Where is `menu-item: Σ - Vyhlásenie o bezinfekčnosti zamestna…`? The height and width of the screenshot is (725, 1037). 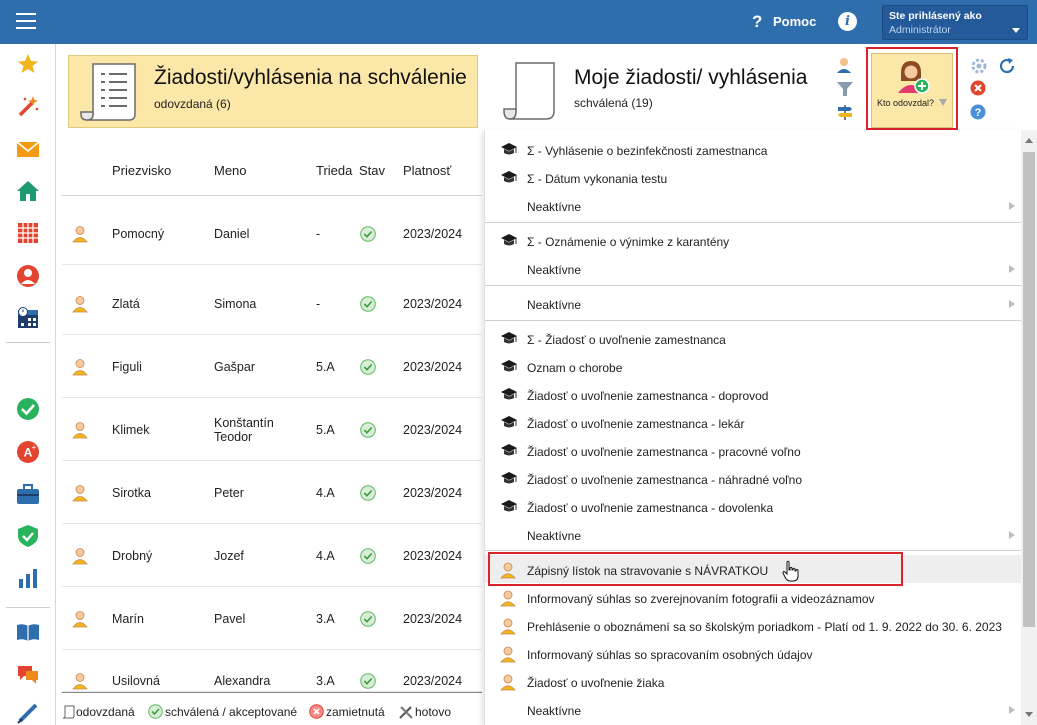 menu-item: Σ - Vyhlásenie o bezinfekčnosti zamestna… is located at coordinates (753, 149).